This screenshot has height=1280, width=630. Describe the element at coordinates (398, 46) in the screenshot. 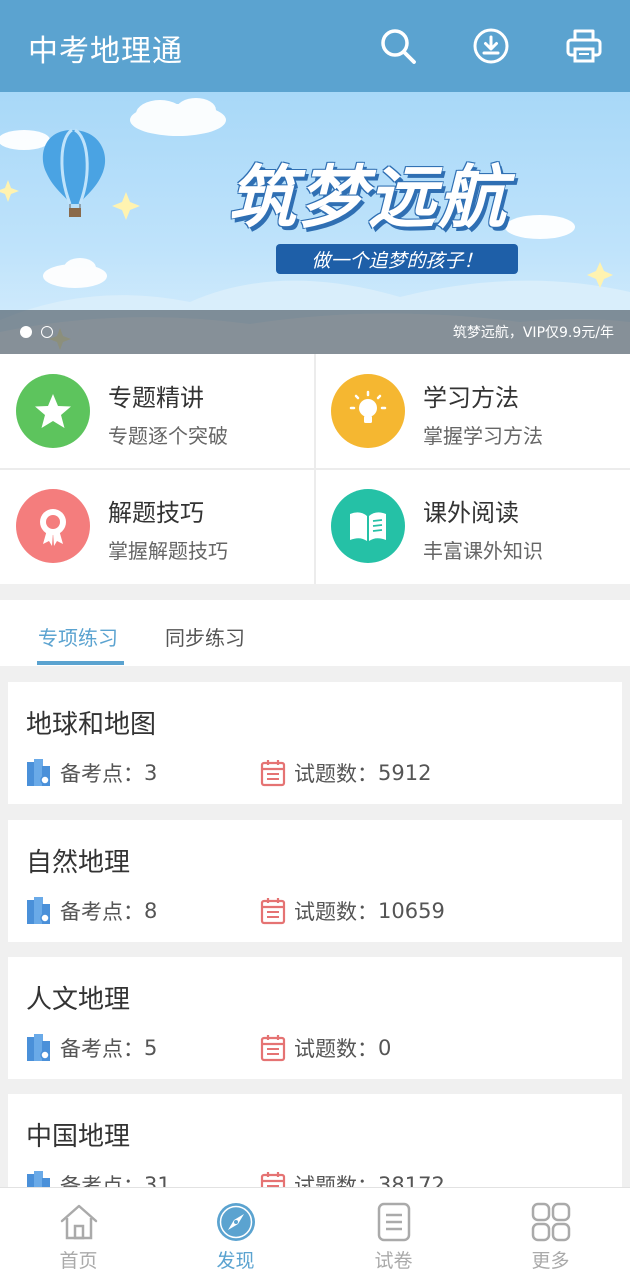

I see `search-icon` at that location.